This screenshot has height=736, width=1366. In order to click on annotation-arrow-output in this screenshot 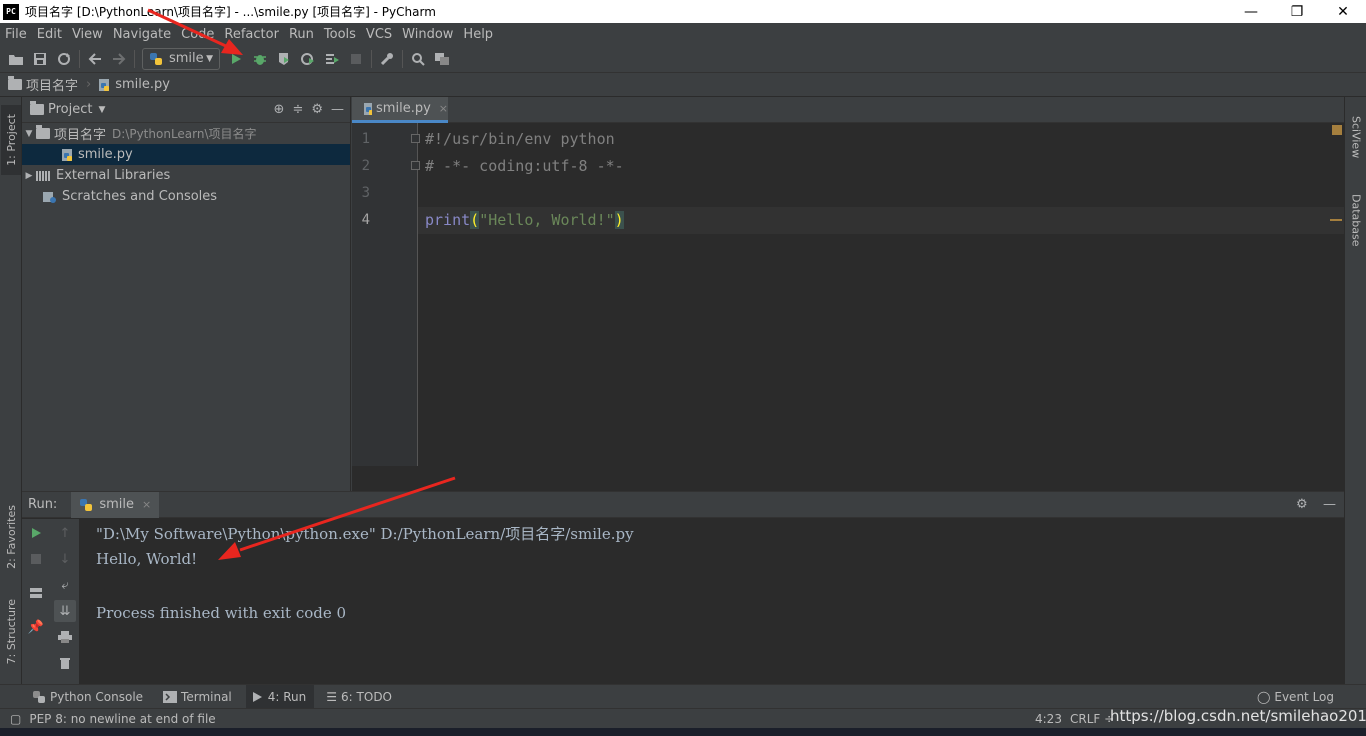, I will do `click(337, 518)`.